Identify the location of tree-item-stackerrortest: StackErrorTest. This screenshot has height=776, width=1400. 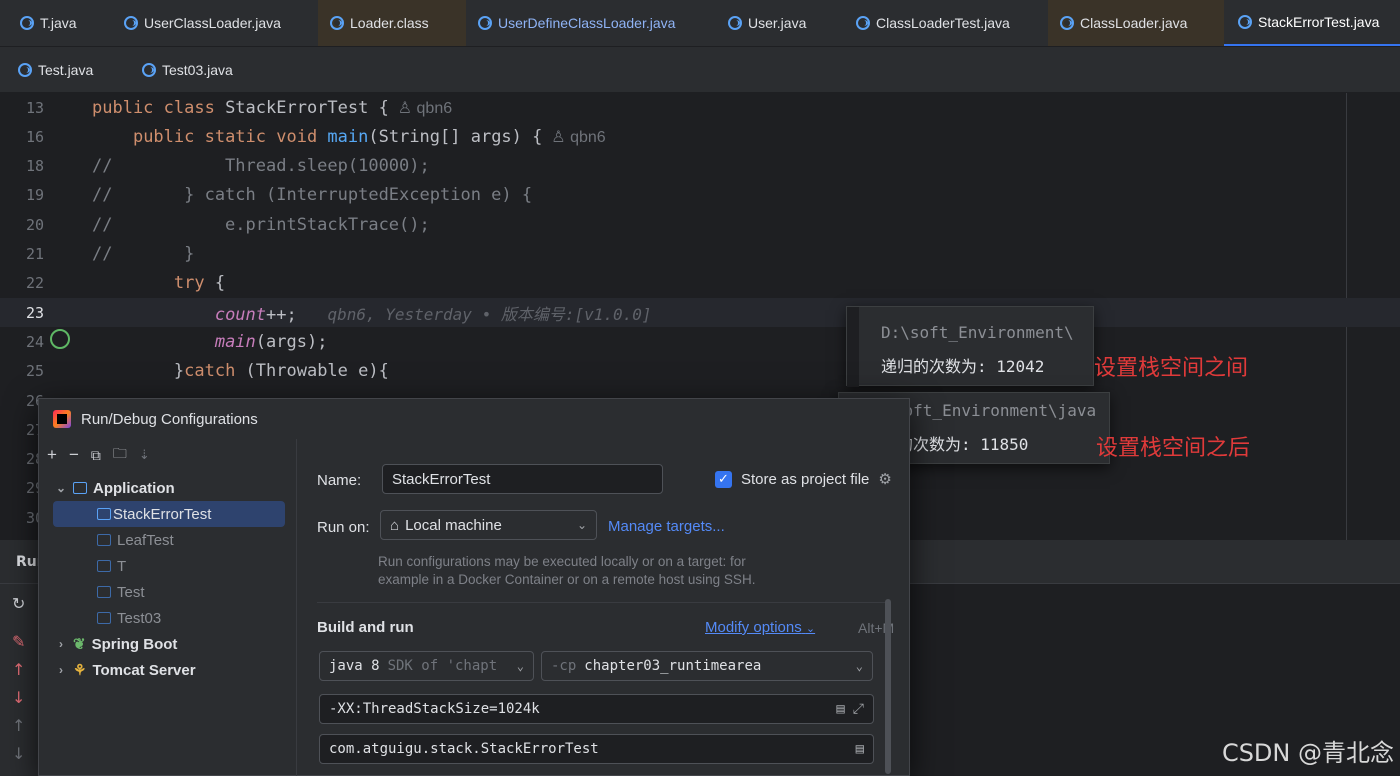
(169, 514).